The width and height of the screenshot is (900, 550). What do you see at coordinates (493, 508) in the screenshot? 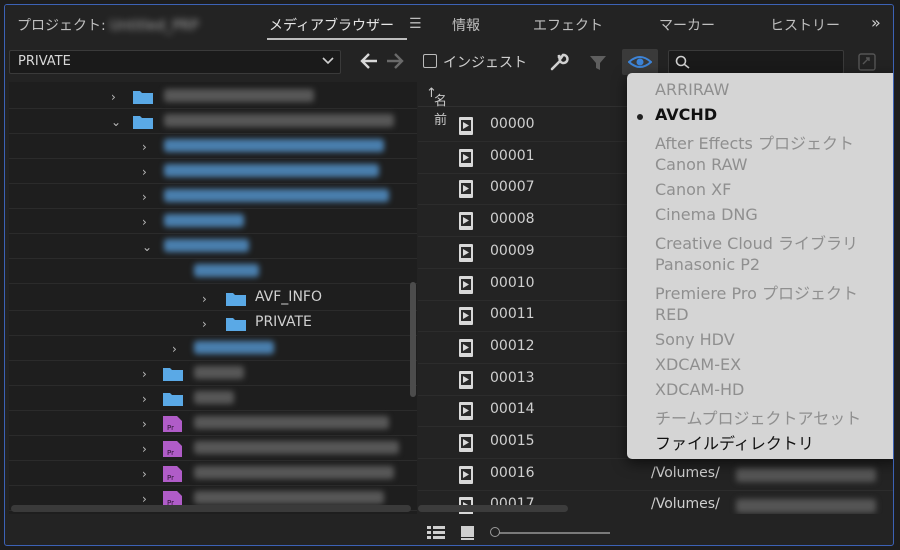
I see `list-horizontal-scrollbar` at bounding box center [493, 508].